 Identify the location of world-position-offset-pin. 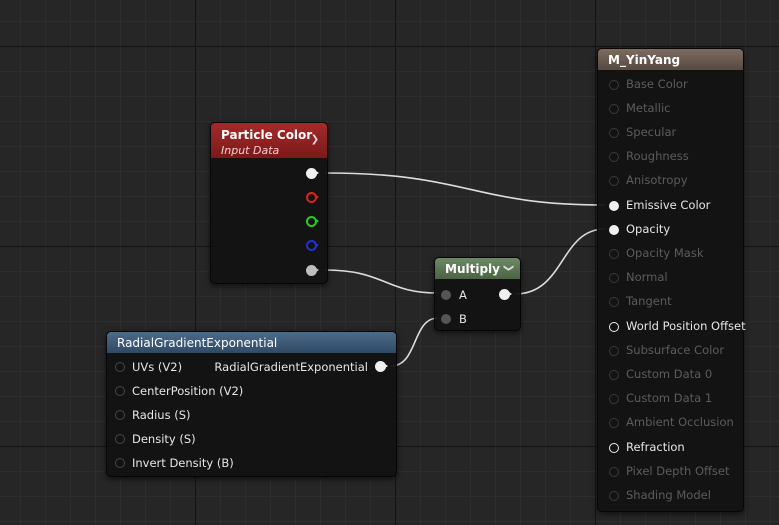
(614, 327).